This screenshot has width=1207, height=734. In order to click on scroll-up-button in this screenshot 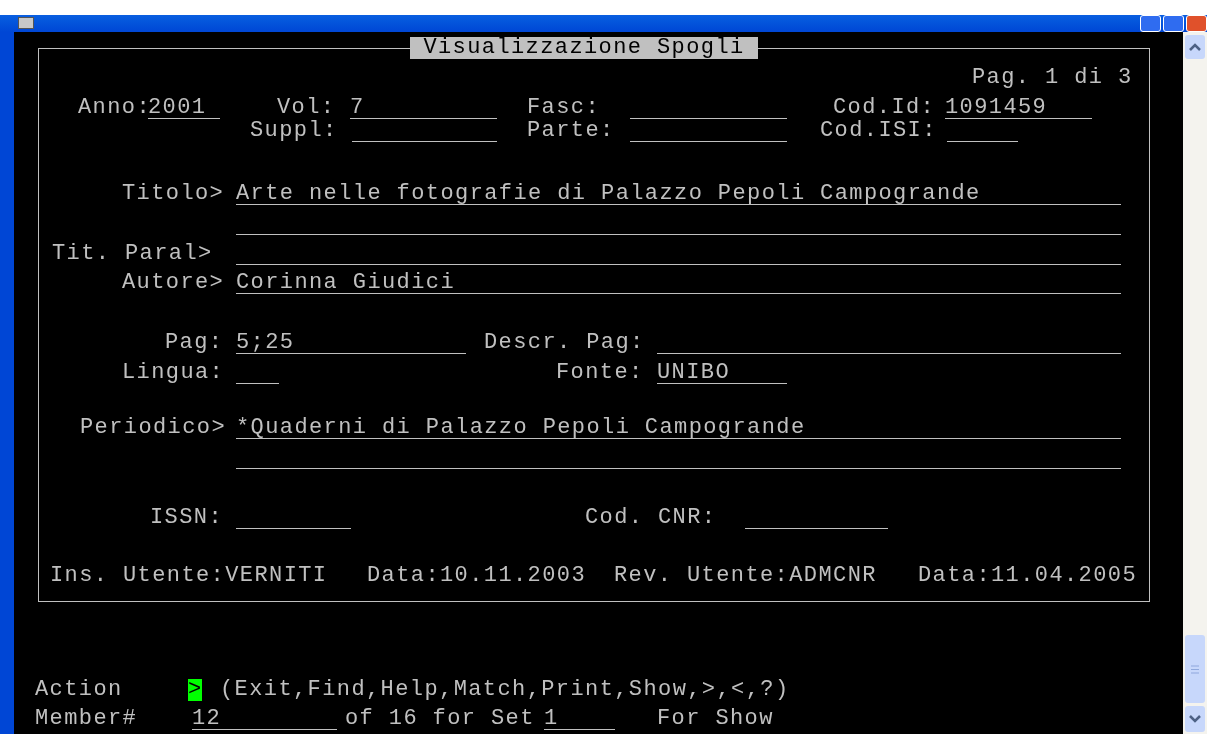, I will do `click(1195, 47)`.